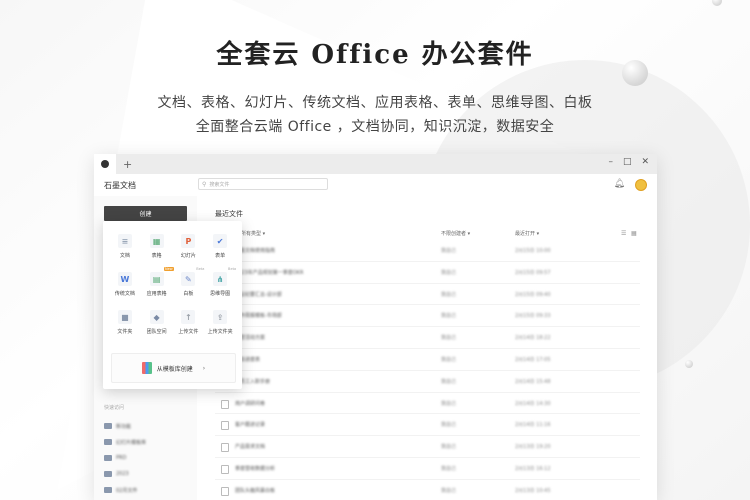 This screenshot has width=750, height=500. What do you see at coordinates (156, 241) in the screenshot?
I see `create-item-icon: ▦` at bounding box center [156, 241].